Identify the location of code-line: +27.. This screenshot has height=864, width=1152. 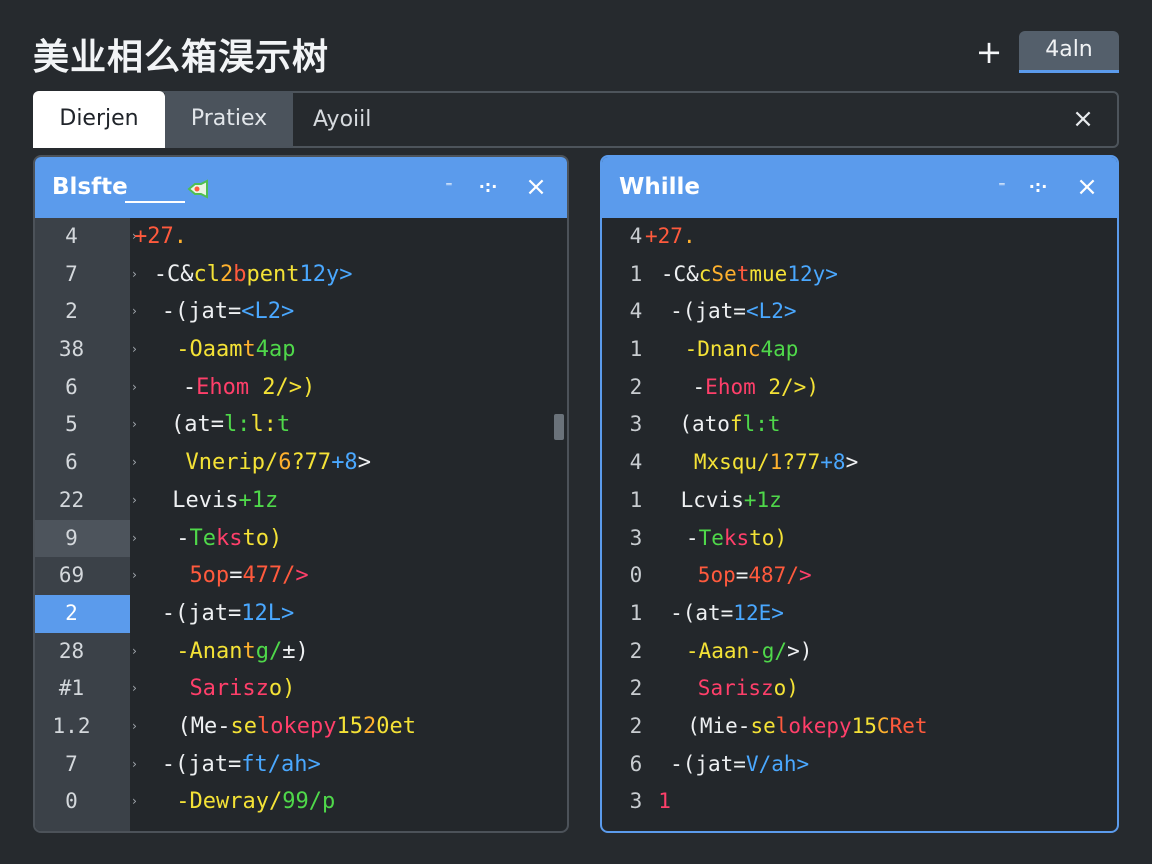
(348, 237).